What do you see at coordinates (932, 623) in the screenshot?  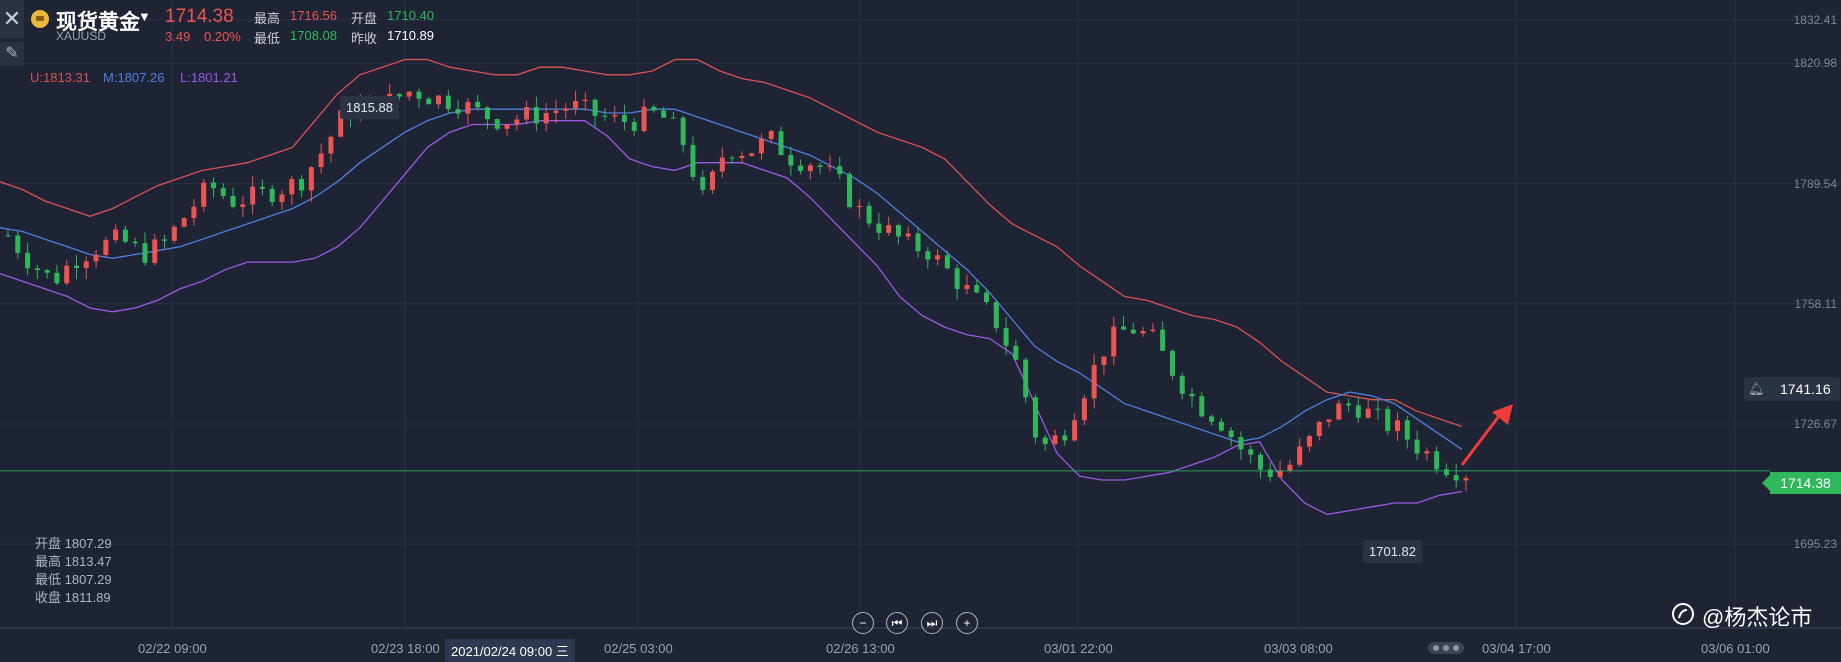 I see `skip-forward-icon: ⏭︎` at bounding box center [932, 623].